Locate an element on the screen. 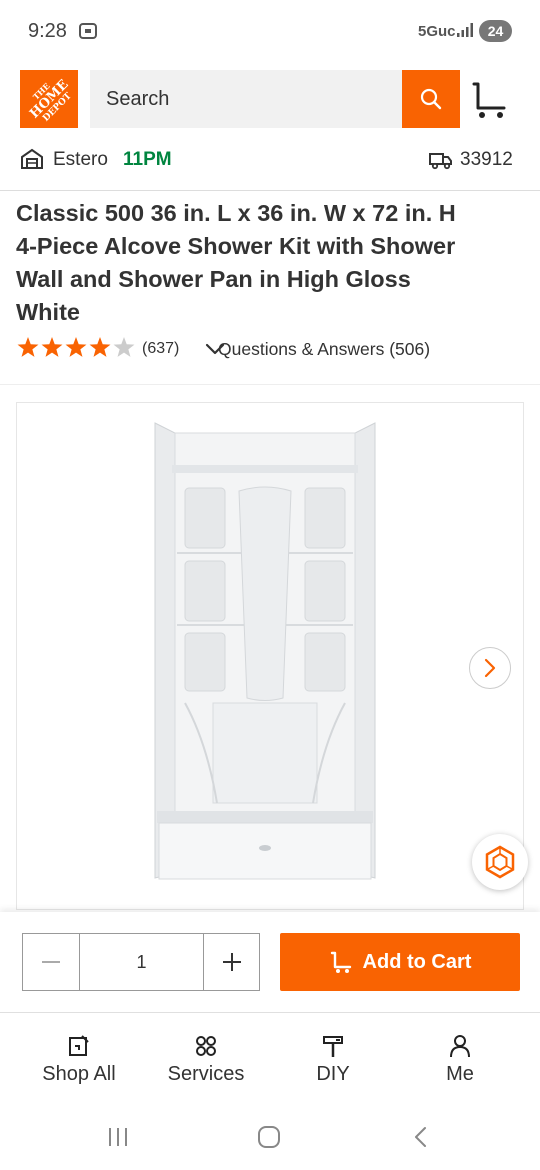  decrement-button is located at coordinates (51, 962).